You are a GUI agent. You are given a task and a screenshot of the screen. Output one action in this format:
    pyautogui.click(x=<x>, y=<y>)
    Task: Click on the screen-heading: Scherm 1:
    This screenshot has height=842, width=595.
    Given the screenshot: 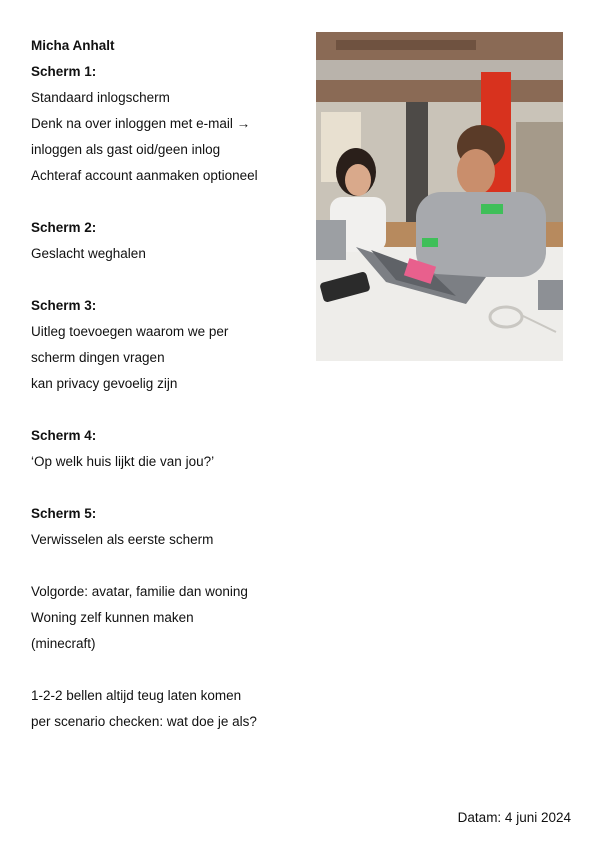 What is the action you would take?
    pyautogui.click(x=64, y=71)
    